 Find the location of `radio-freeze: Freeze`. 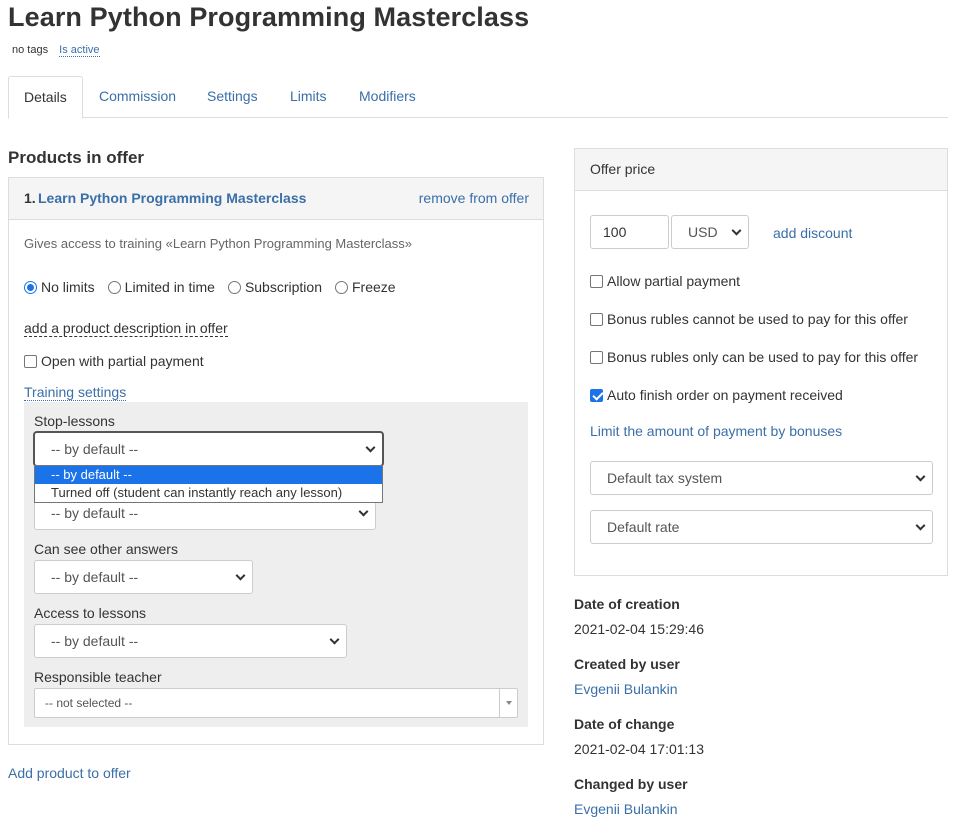

radio-freeze: Freeze is located at coordinates (365, 287).